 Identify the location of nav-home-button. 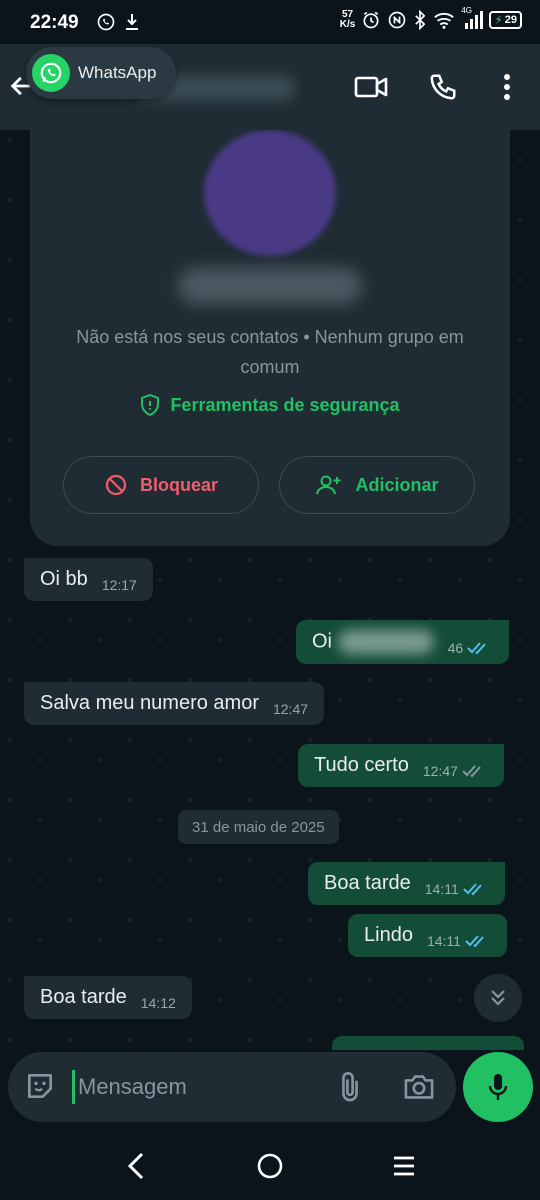
(270, 1166).